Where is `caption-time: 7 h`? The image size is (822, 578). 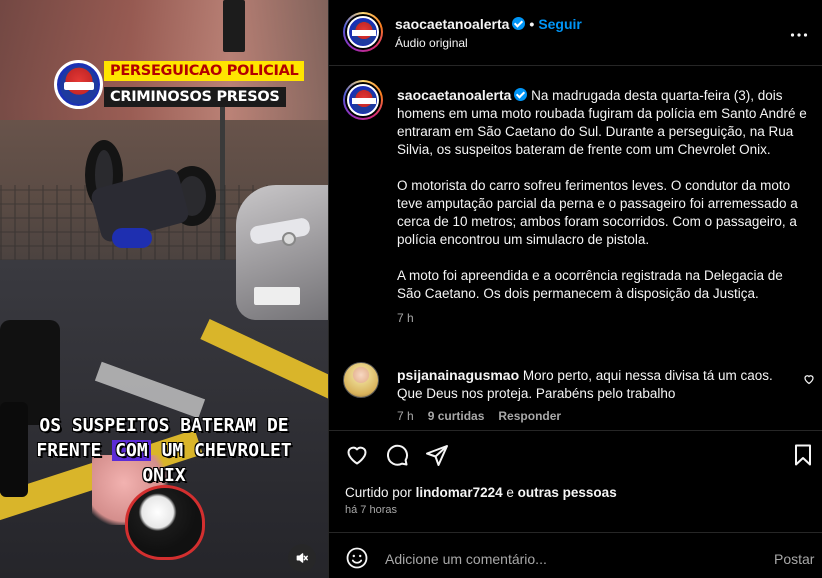 caption-time: 7 h is located at coordinates (602, 318).